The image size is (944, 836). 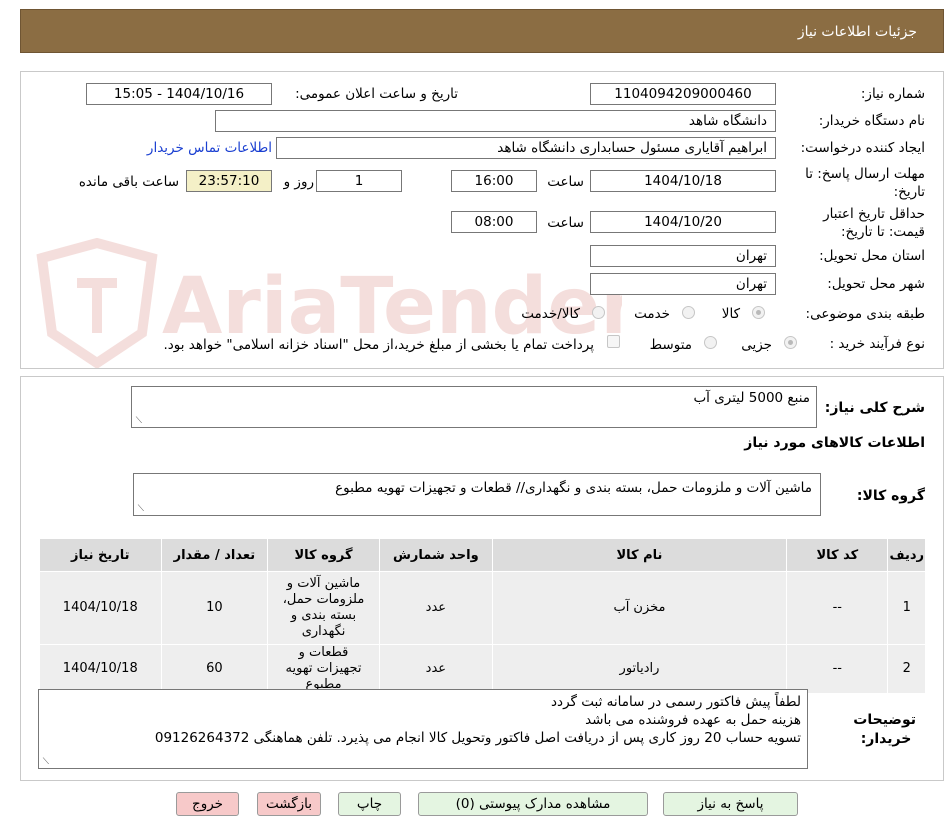 I want to click on announce-field: 1404/10/16 - 15:05, so click(x=179, y=94).